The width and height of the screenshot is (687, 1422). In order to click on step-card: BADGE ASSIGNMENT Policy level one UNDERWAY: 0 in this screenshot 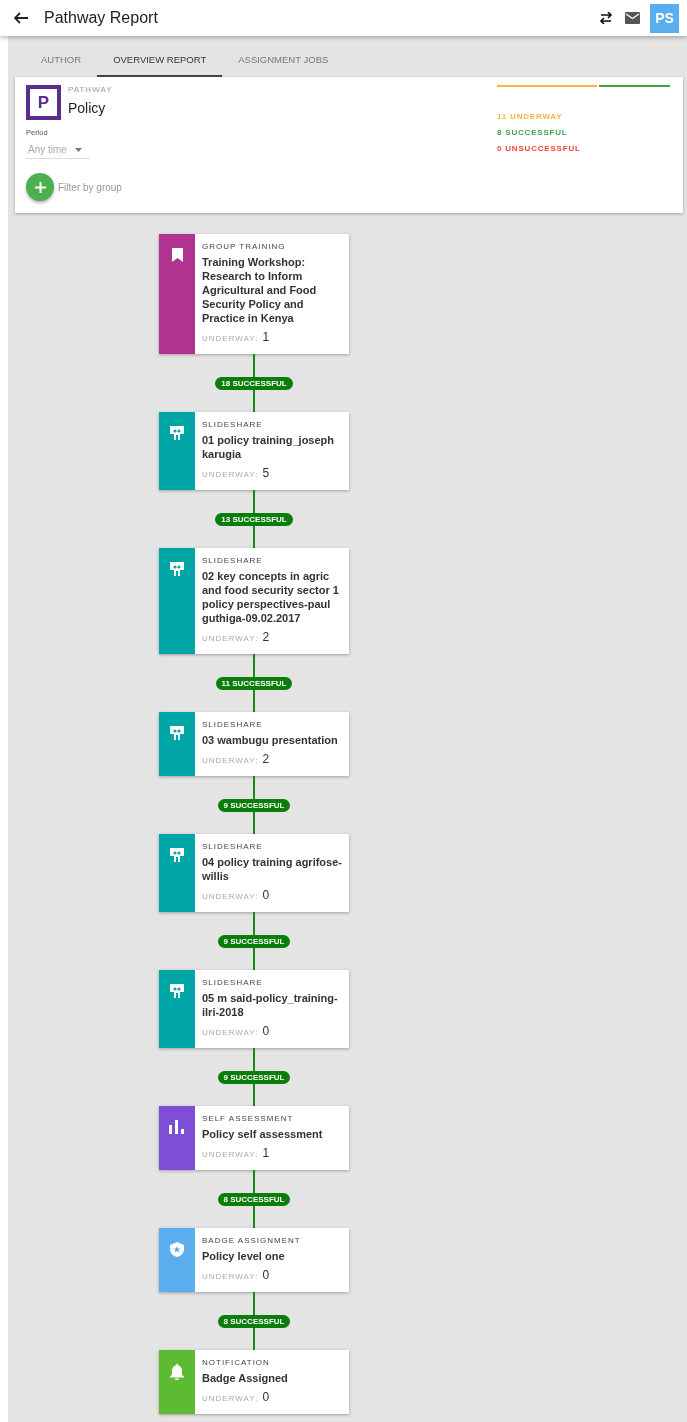, I will do `click(254, 1260)`.